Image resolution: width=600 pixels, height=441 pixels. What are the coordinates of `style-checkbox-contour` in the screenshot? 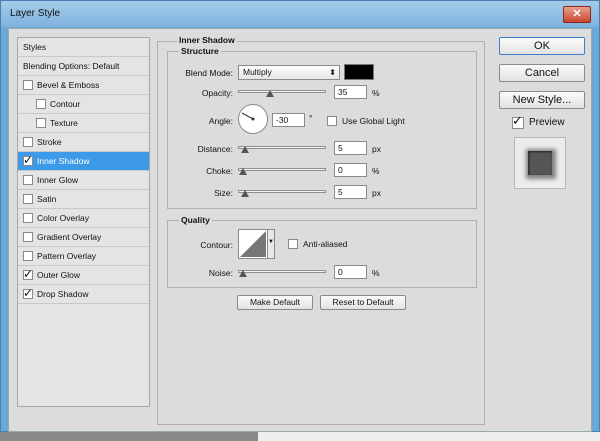 It's located at (41, 104).